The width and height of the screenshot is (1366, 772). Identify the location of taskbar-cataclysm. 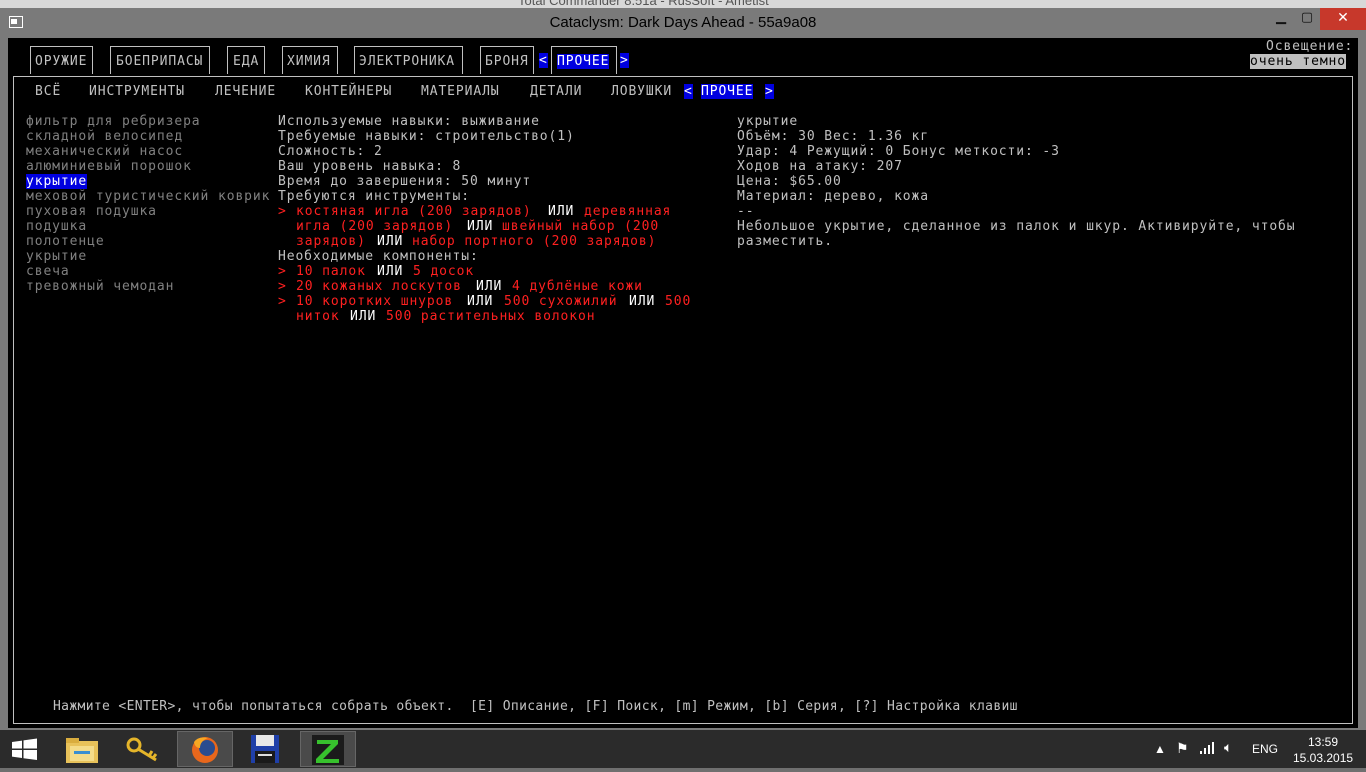
(328, 749).